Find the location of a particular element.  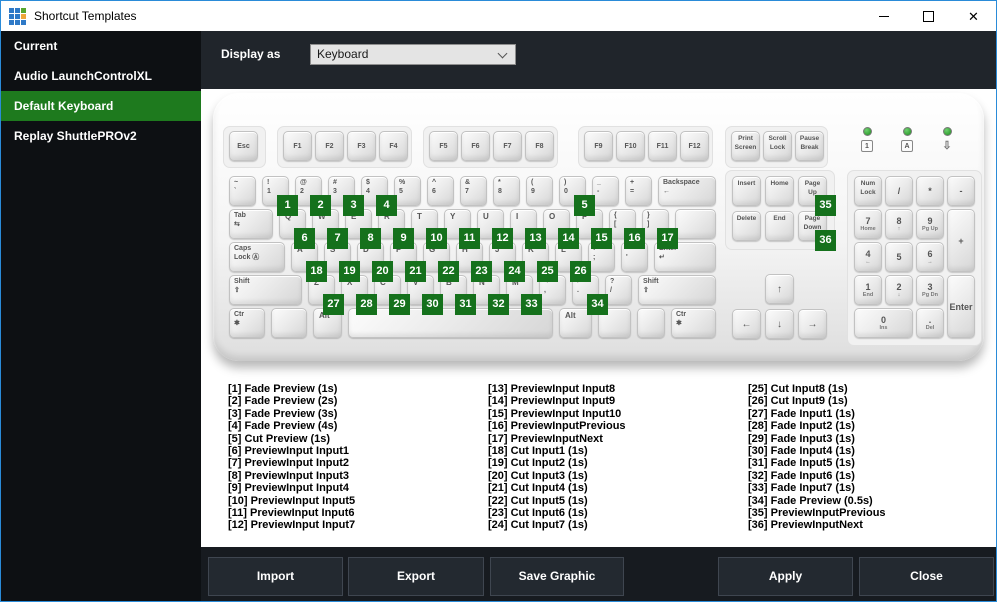

key-f10: F10 is located at coordinates (630, 146).